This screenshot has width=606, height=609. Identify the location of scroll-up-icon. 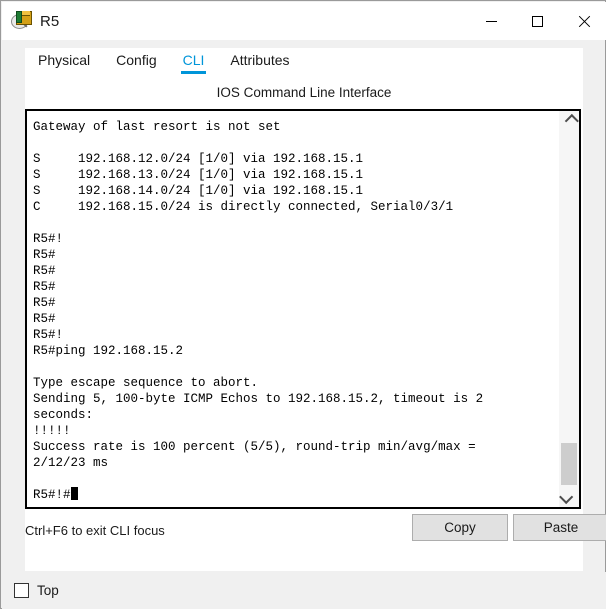
(569, 121).